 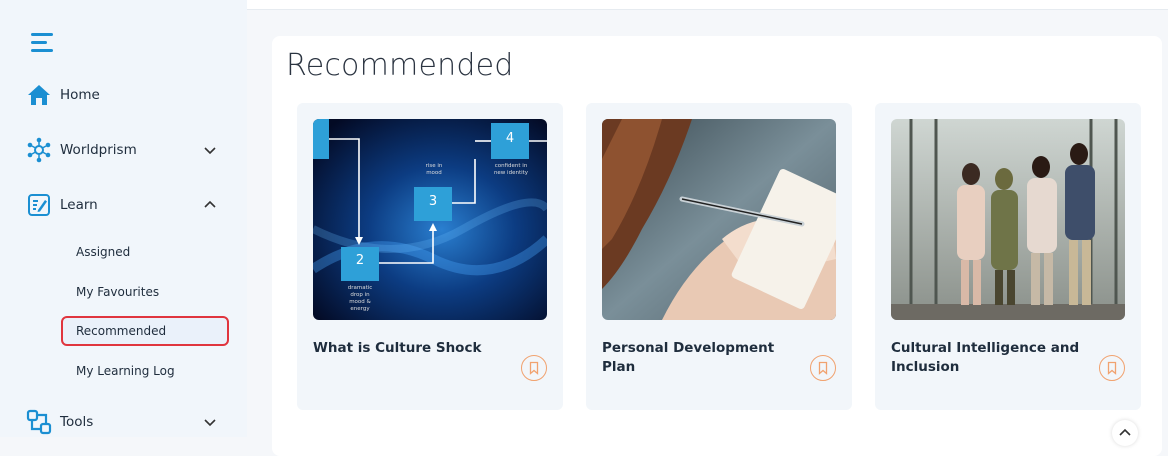 What do you see at coordinates (126, 95) in the screenshot?
I see `sidebar-item-home: Home` at bounding box center [126, 95].